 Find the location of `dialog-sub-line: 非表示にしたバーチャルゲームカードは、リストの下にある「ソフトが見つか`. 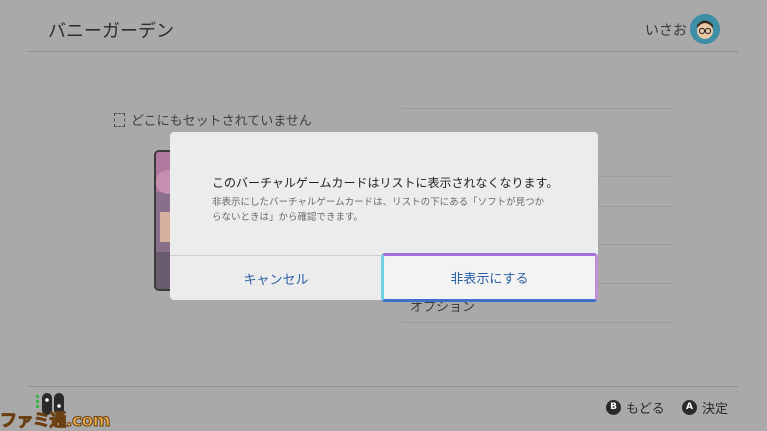

dialog-sub-line: 非表示にしたバーチャルゲームカードは、リストの下にある「ソフトが見つか is located at coordinates (378, 202).